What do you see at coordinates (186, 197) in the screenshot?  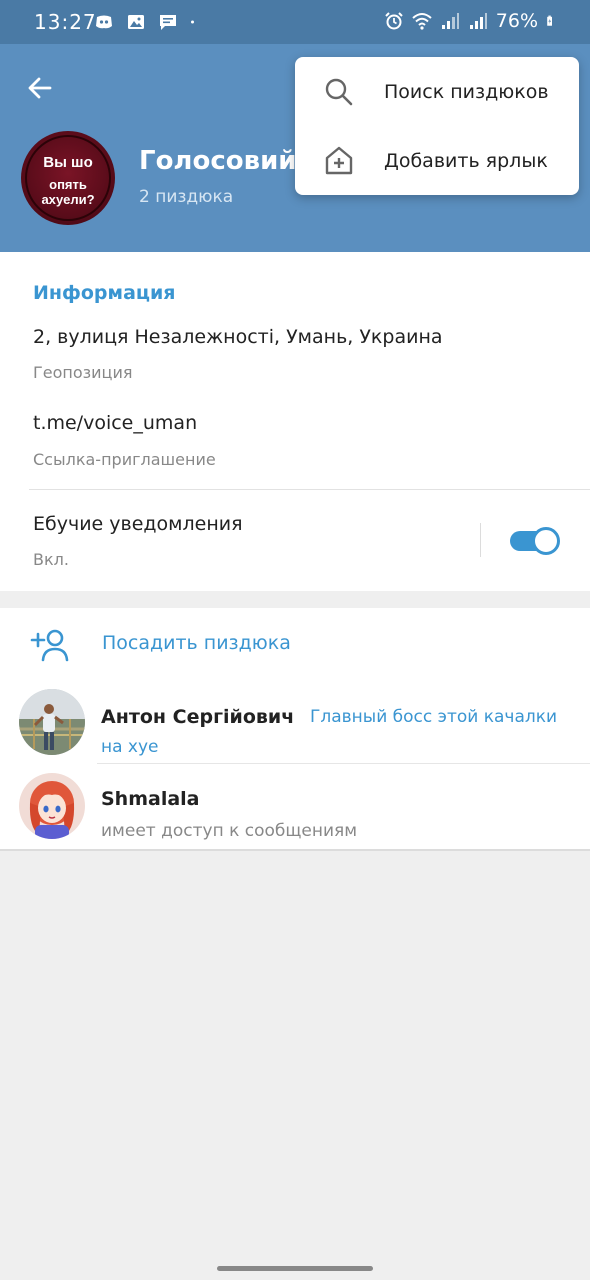 I see `group-member-count: 2 пиздюка` at bounding box center [186, 197].